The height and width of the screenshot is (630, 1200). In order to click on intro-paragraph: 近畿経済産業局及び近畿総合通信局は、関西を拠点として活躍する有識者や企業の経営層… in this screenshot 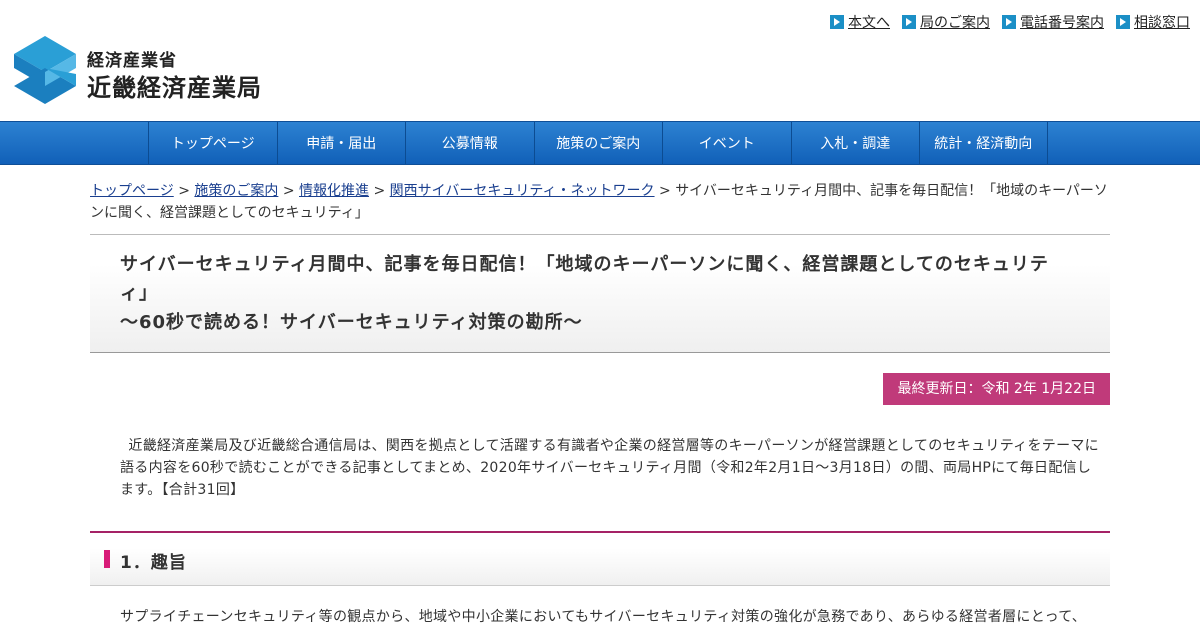, I will do `click(609, 468)`.